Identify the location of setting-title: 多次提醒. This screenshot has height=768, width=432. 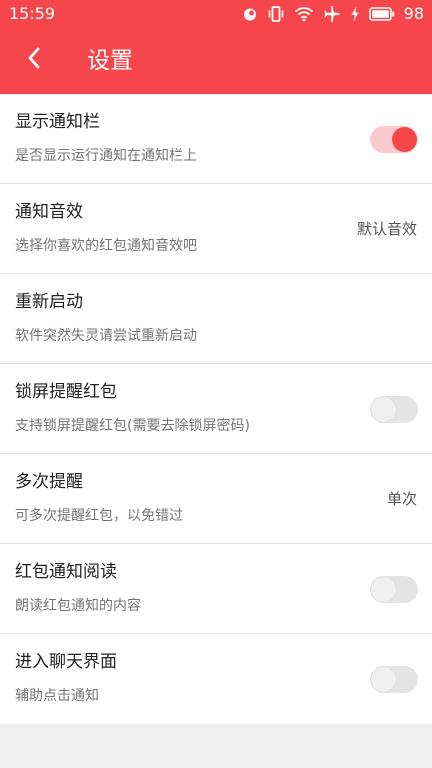
(49, 482).